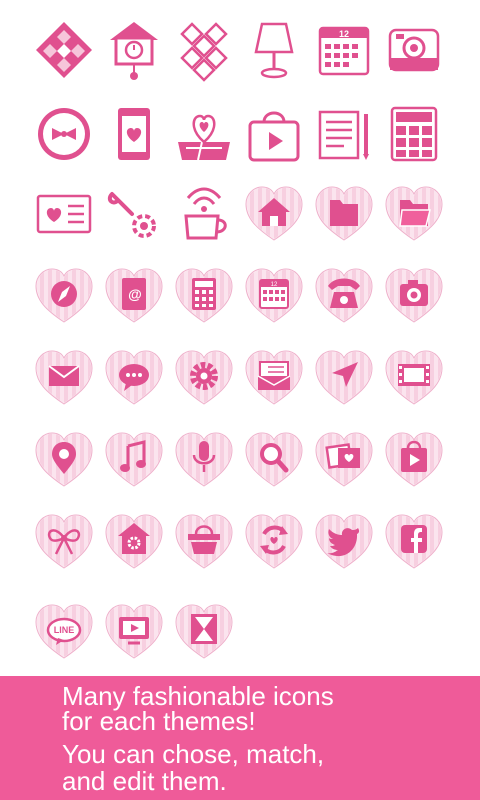 The width and height of the screenshot is (480, 800). Describe the element at coordinates (193, 754) in the screenshot. I see `promo-text-line-3: You can chose, match,` at that location.